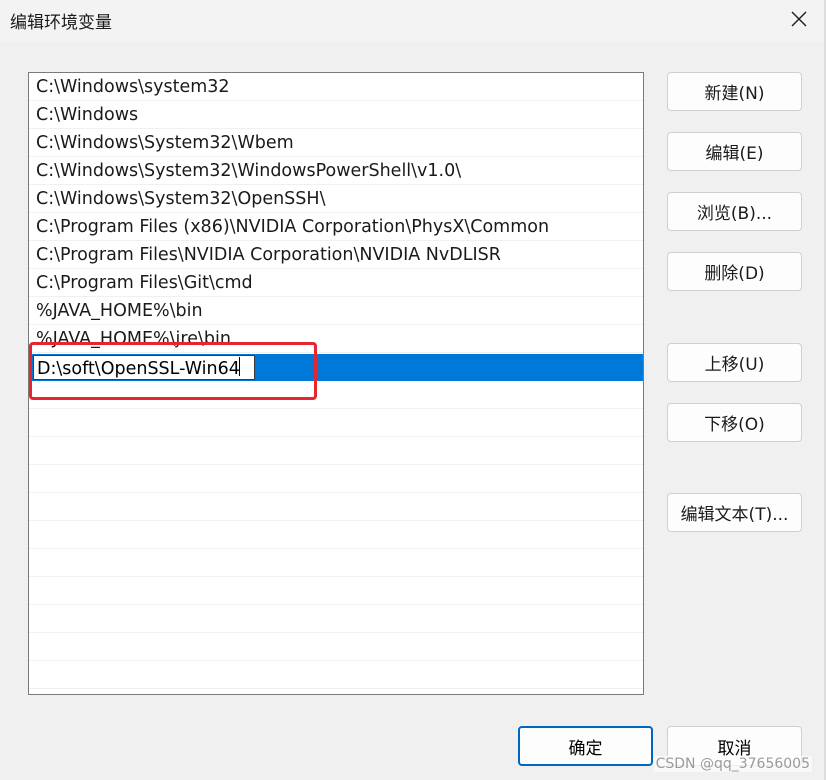 The image size is (826, 780). Describe the element at coordinates (87, 115) in the screenshot. I see `list-item-text: C:\Windows` at that location.